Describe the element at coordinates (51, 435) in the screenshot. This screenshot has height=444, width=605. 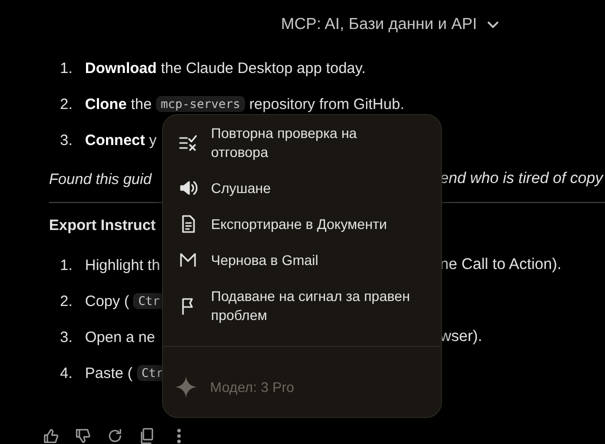
I see `thumbs-up-icon` at that location.